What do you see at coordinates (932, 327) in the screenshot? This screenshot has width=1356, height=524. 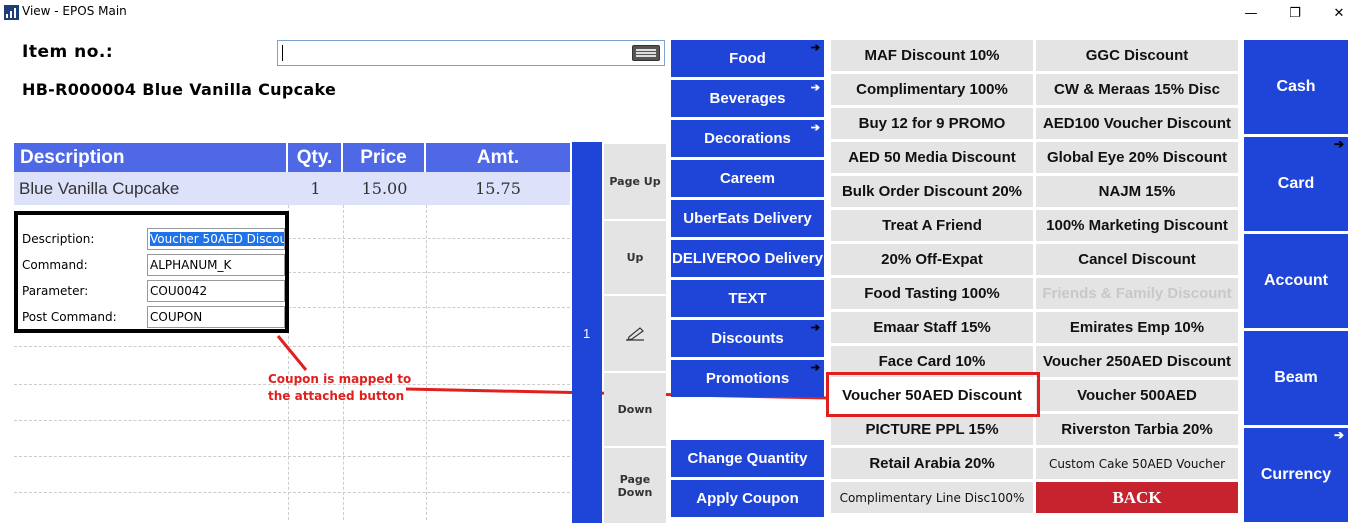 I see `discount-button: Emaar Staff 15%` at bounding box center [932, 327].